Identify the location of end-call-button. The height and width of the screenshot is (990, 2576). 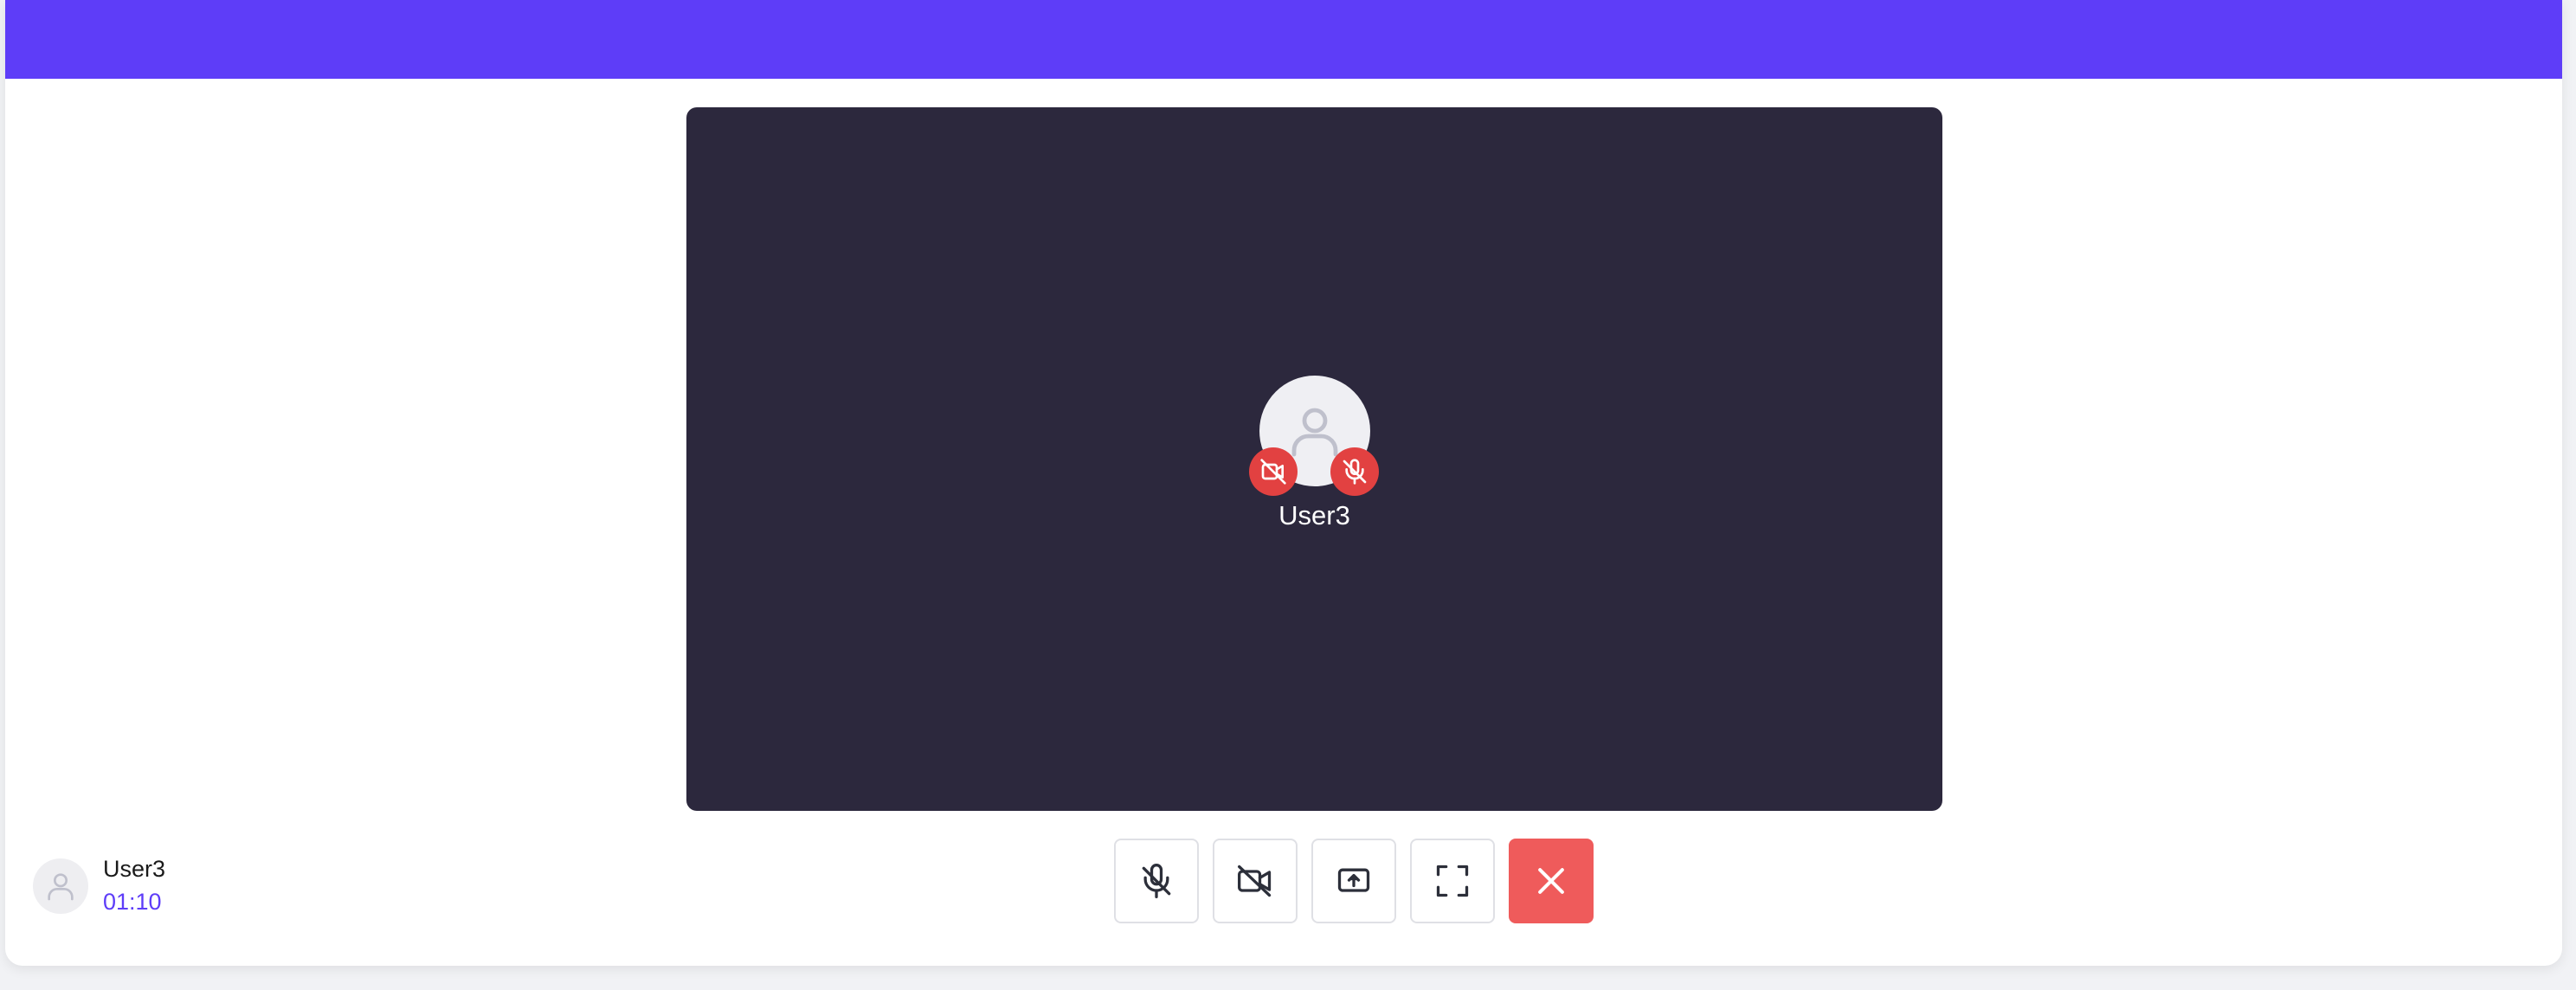
(1551, 881).